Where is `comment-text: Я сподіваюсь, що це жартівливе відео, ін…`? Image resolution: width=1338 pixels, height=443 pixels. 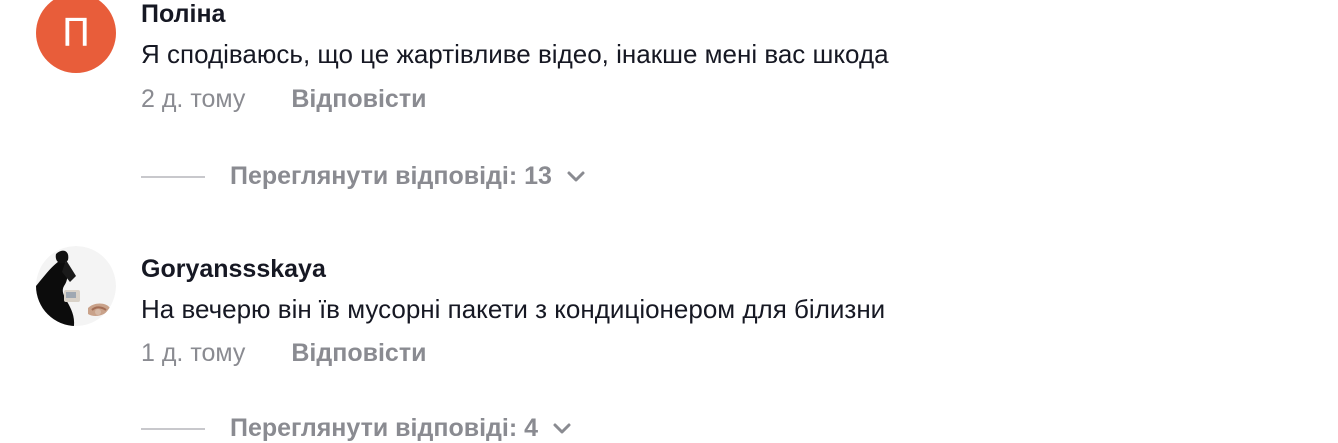 comment-text: Я сподіваюсь, що це жартівливе відео, ін… is located at coordinates (515, 54).